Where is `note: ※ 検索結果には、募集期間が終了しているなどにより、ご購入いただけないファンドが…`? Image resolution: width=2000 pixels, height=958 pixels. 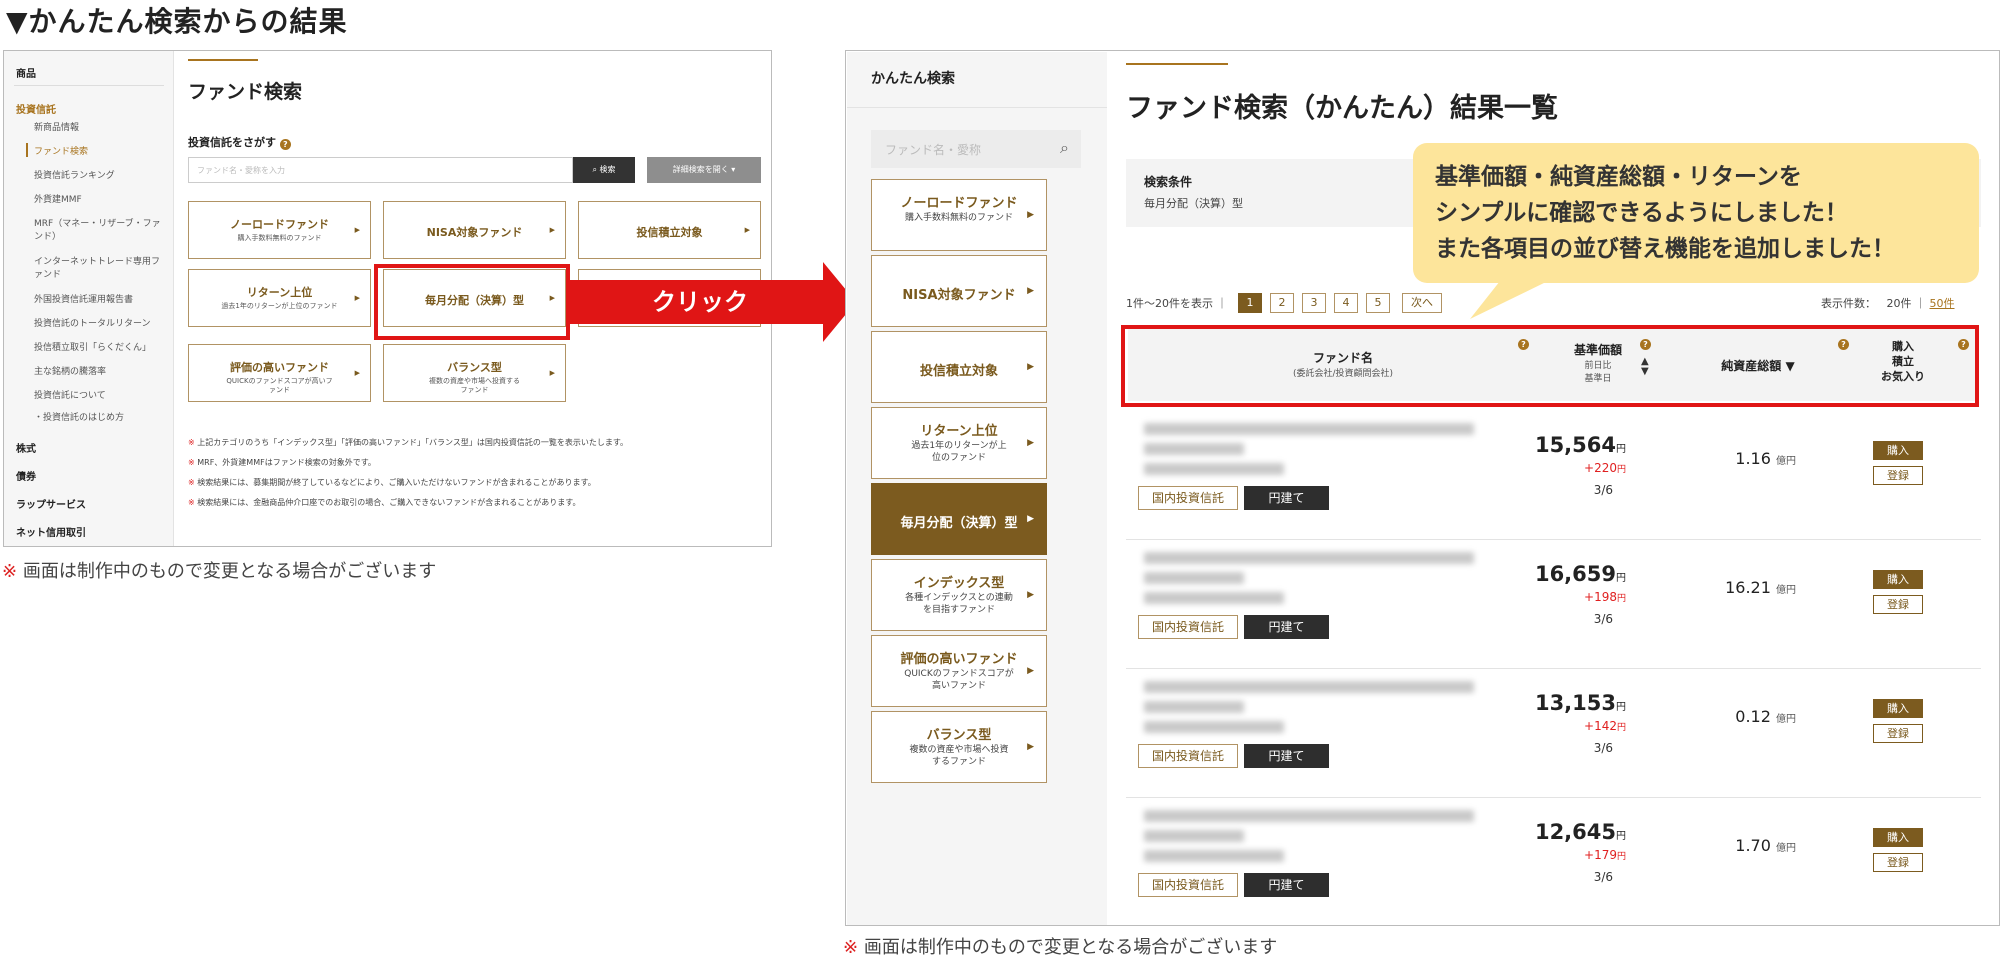 note: ※ 検索結果には、募集期間が終了しているなどにより、ご購入いただけないファンドが… is located at coordinates (392, 482).